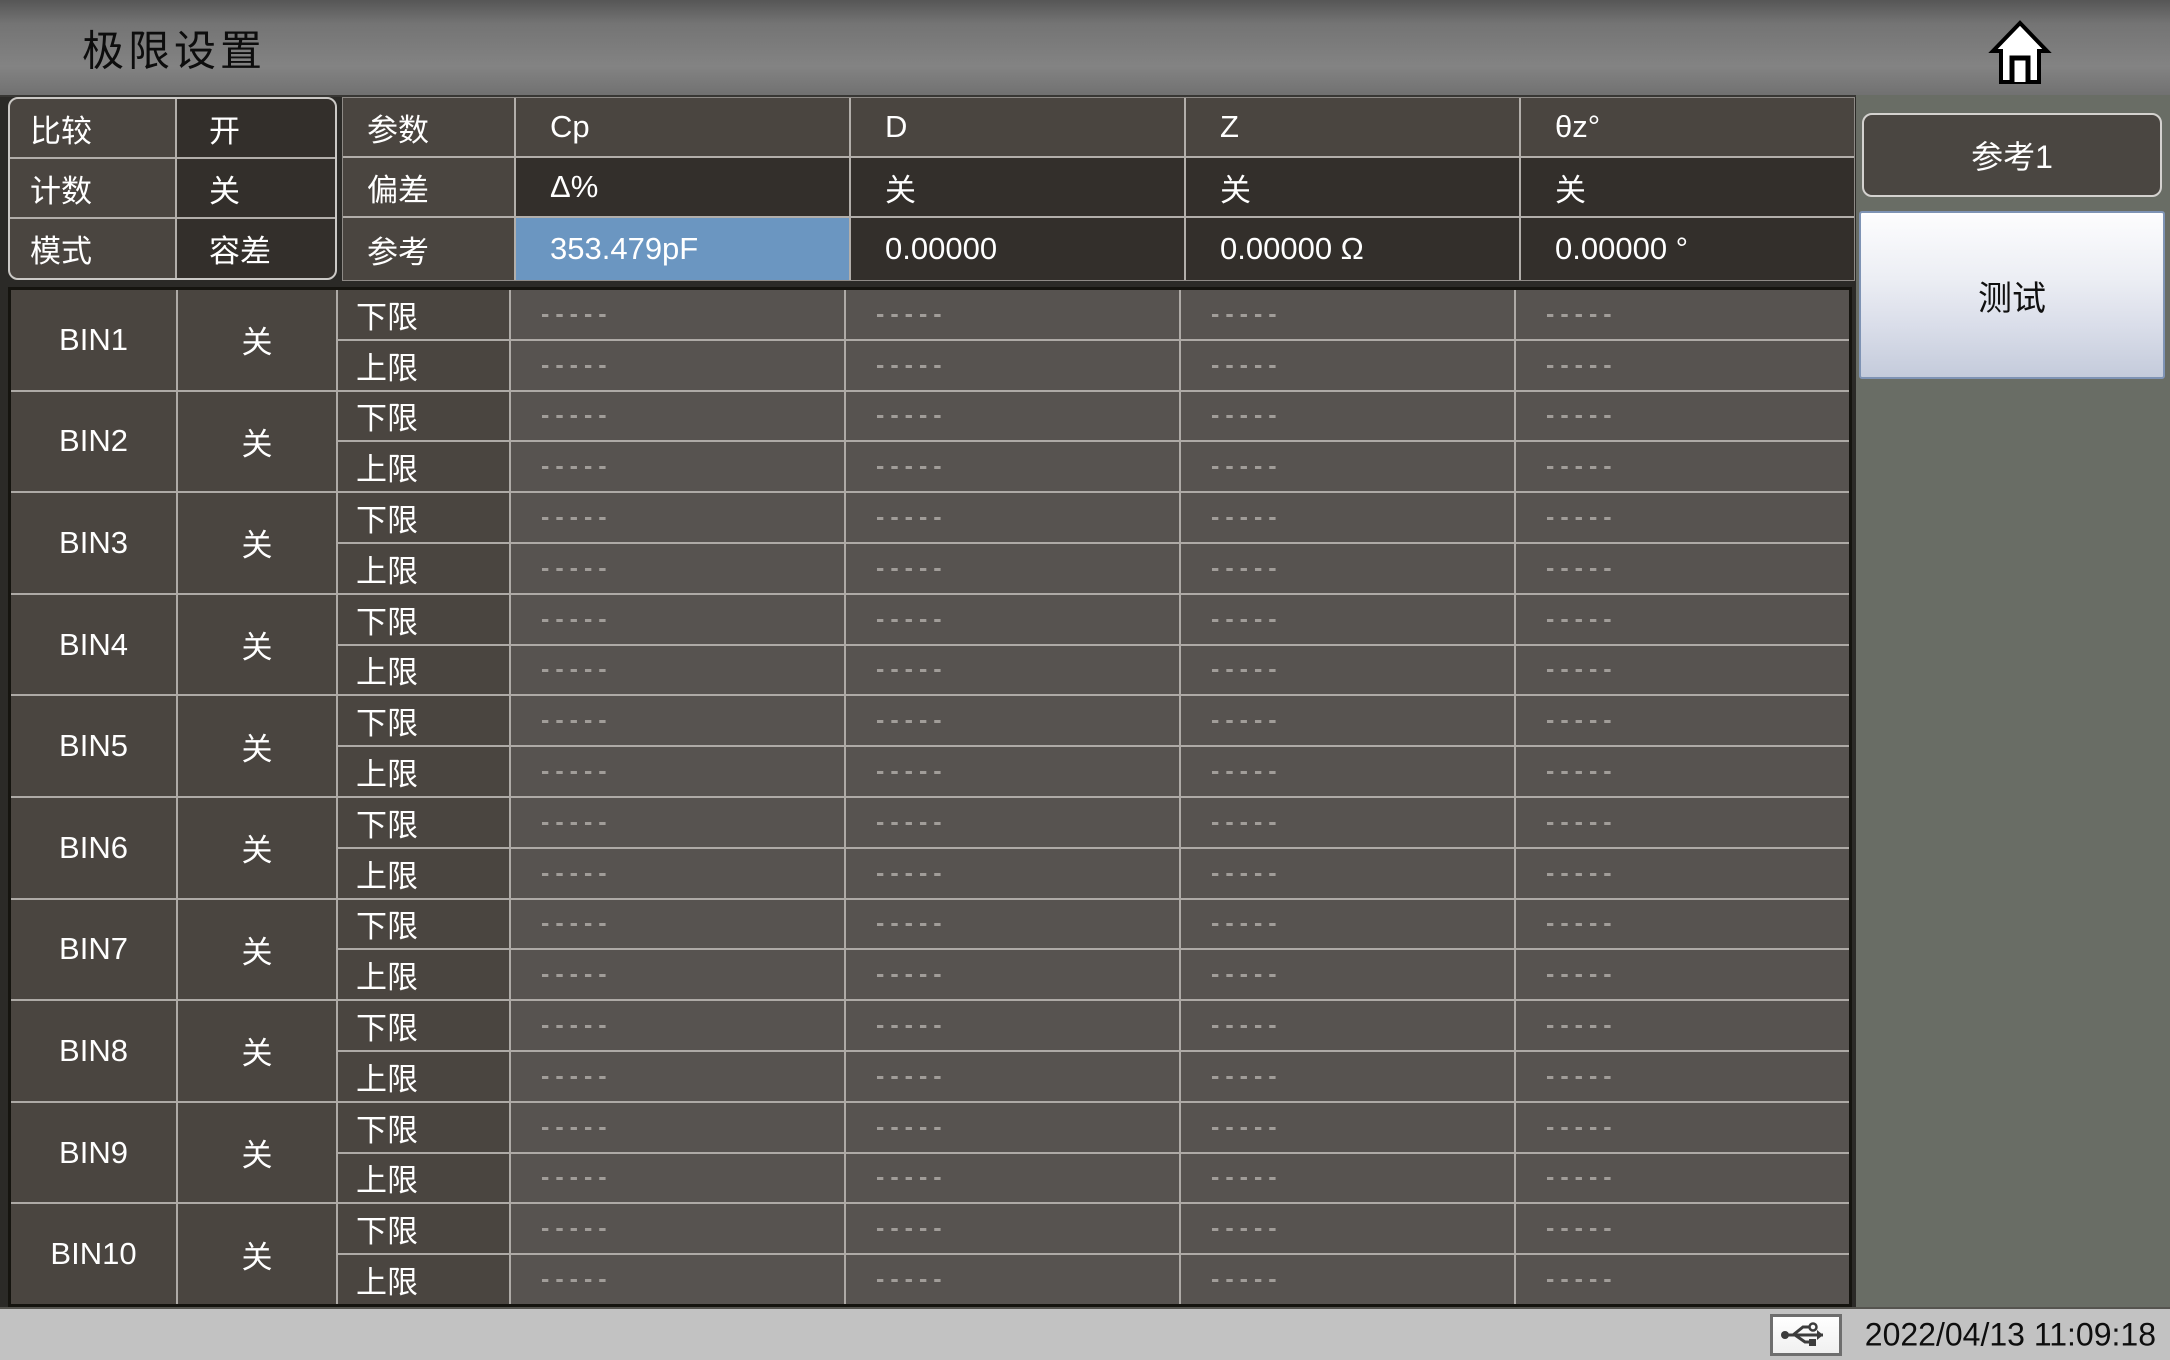 The height and width of the screenshot is (1360, 2170). Describe the element at coordinates (256, 128) in the screenshot. I see `config-value-compare: 开` at that location.